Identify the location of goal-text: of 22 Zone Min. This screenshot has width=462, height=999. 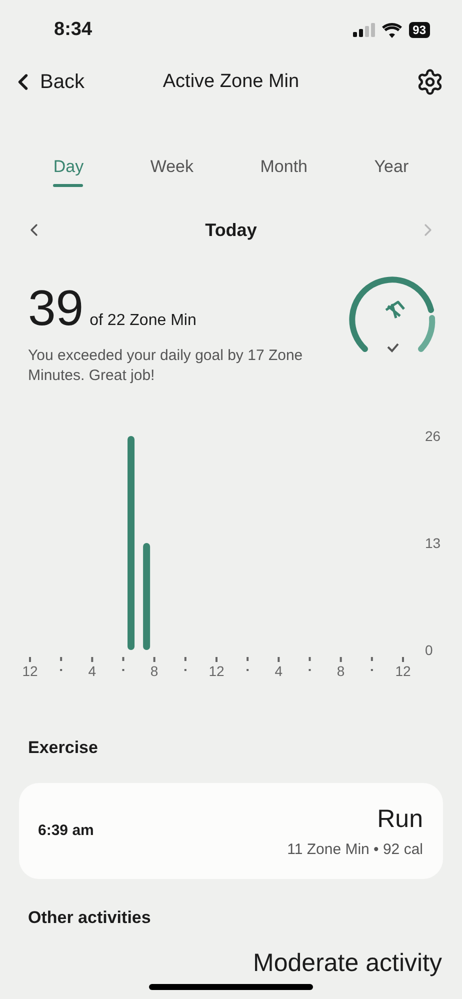
(143, 321).